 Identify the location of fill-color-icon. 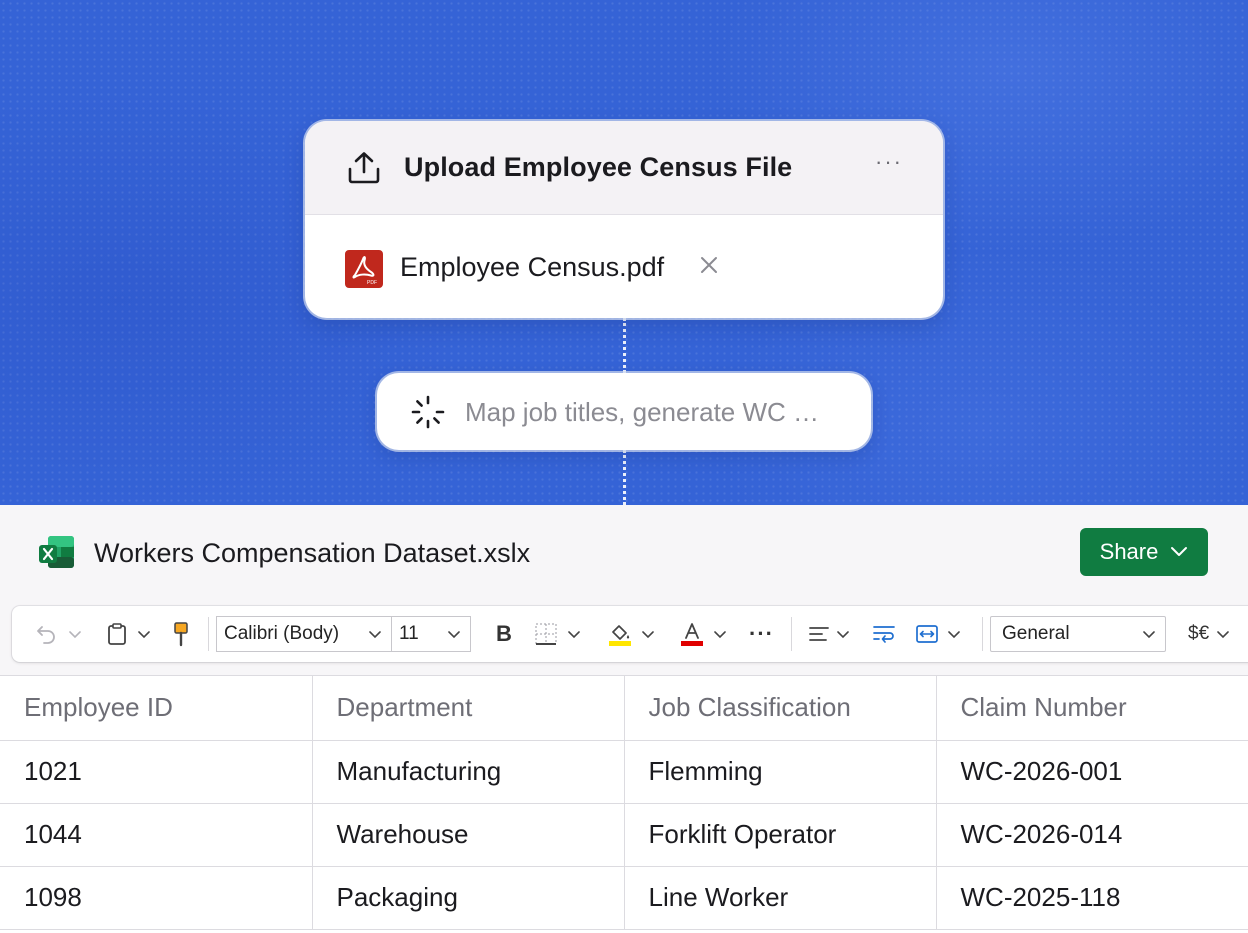
(620, 635).